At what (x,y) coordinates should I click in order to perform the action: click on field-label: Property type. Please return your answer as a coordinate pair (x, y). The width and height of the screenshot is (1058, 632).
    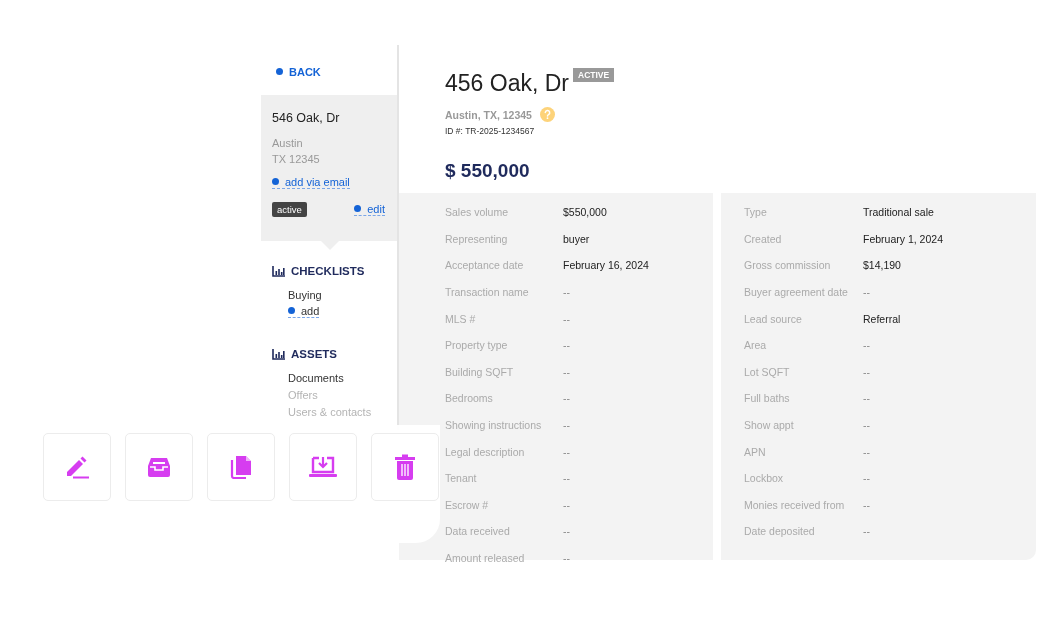
    Looking at the image, I should click on (477, 345).